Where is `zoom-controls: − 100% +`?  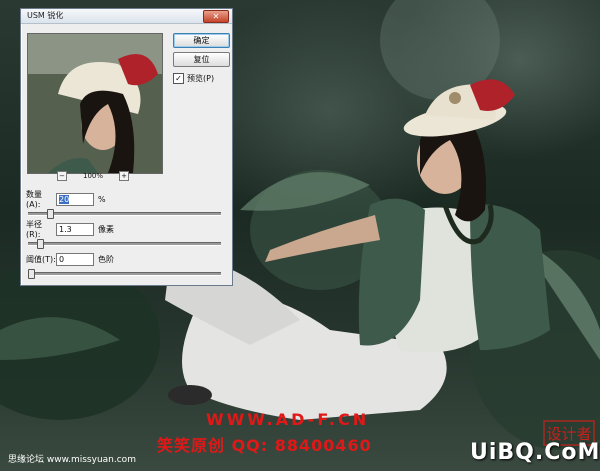
zoom-controls: − 100% + is located at coordinates (93, 177).